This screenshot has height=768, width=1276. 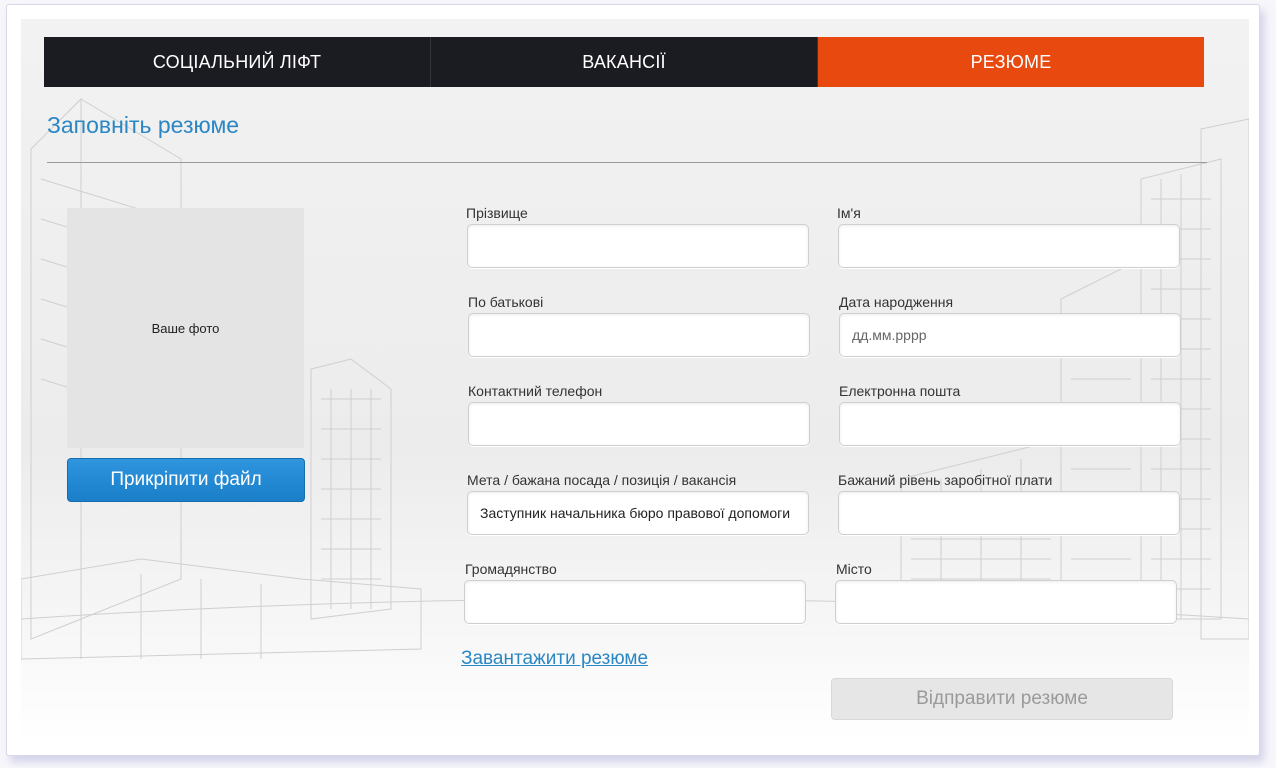 I want to click on title-divider, so click(x=627, y=162).